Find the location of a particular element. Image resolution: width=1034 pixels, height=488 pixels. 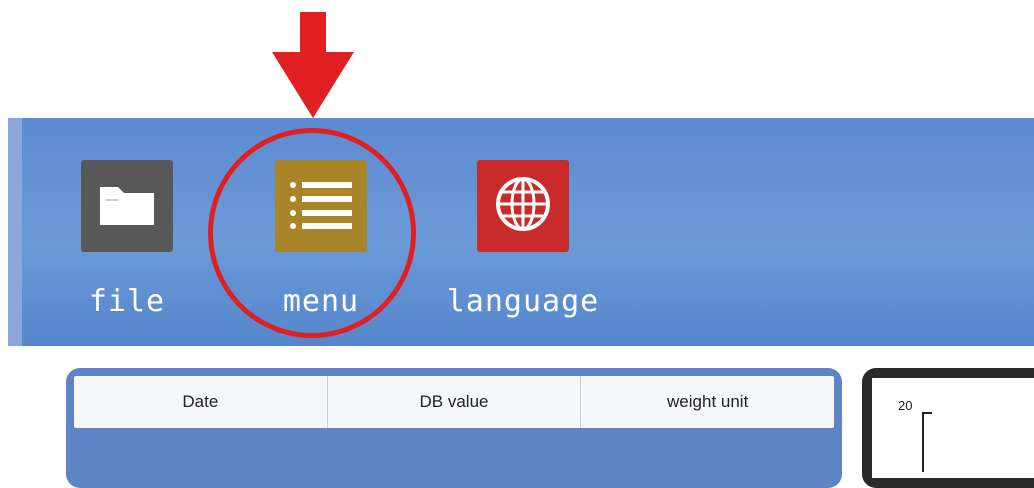

globe-icon is located at coordinates (523, 206).